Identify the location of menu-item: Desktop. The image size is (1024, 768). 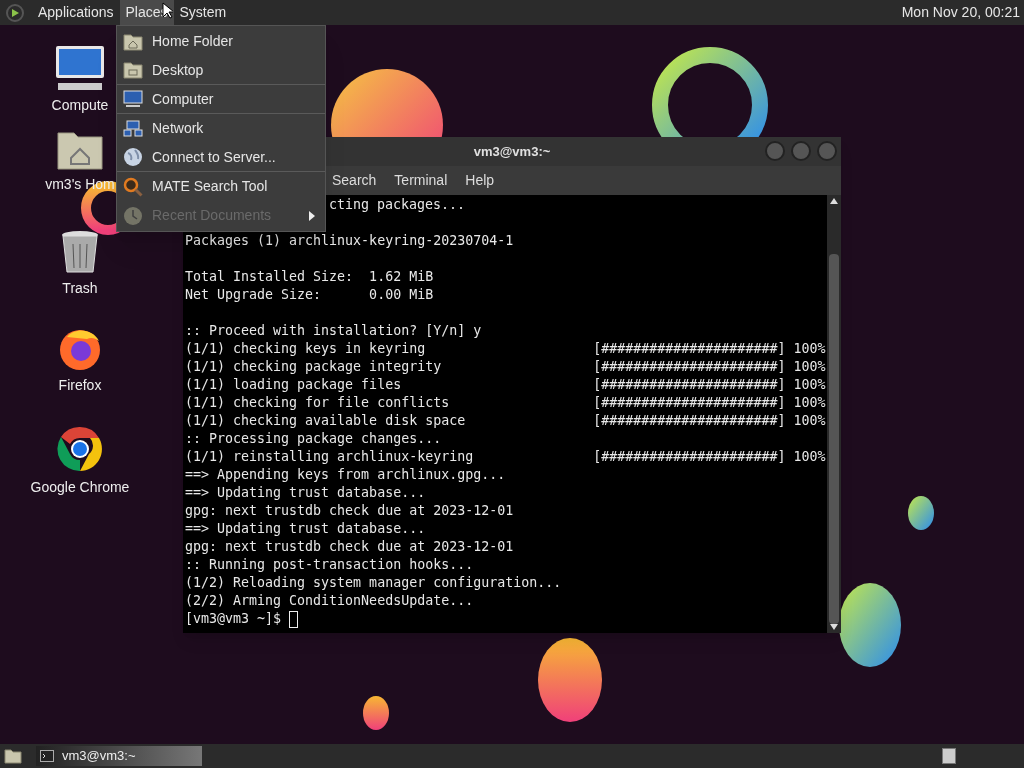
(221, 70).